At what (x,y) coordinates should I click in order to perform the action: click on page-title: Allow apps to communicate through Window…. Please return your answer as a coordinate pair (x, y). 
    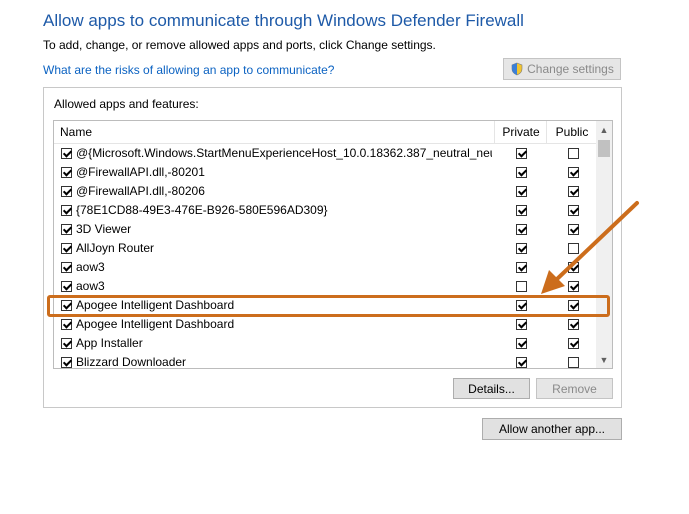
    Looking at the image, I should click on (283, 20).